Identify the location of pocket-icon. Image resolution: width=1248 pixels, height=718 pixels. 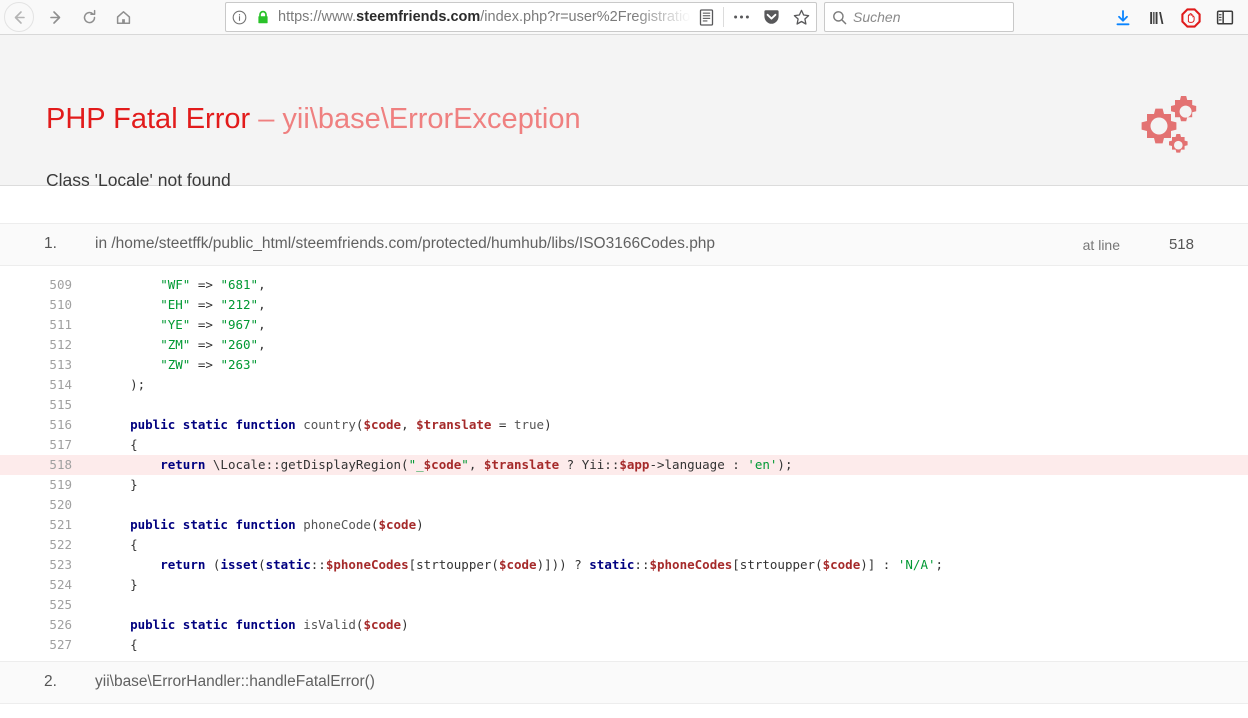
(771, 17).